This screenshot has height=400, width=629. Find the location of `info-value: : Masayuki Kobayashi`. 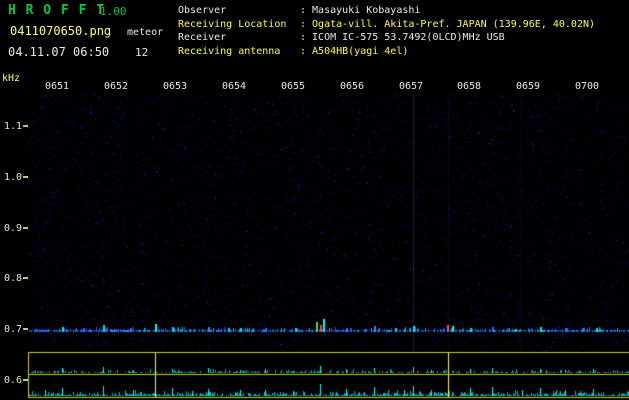

info-value: : Masayuki Kobayashi is located at coordinates (360, 10).